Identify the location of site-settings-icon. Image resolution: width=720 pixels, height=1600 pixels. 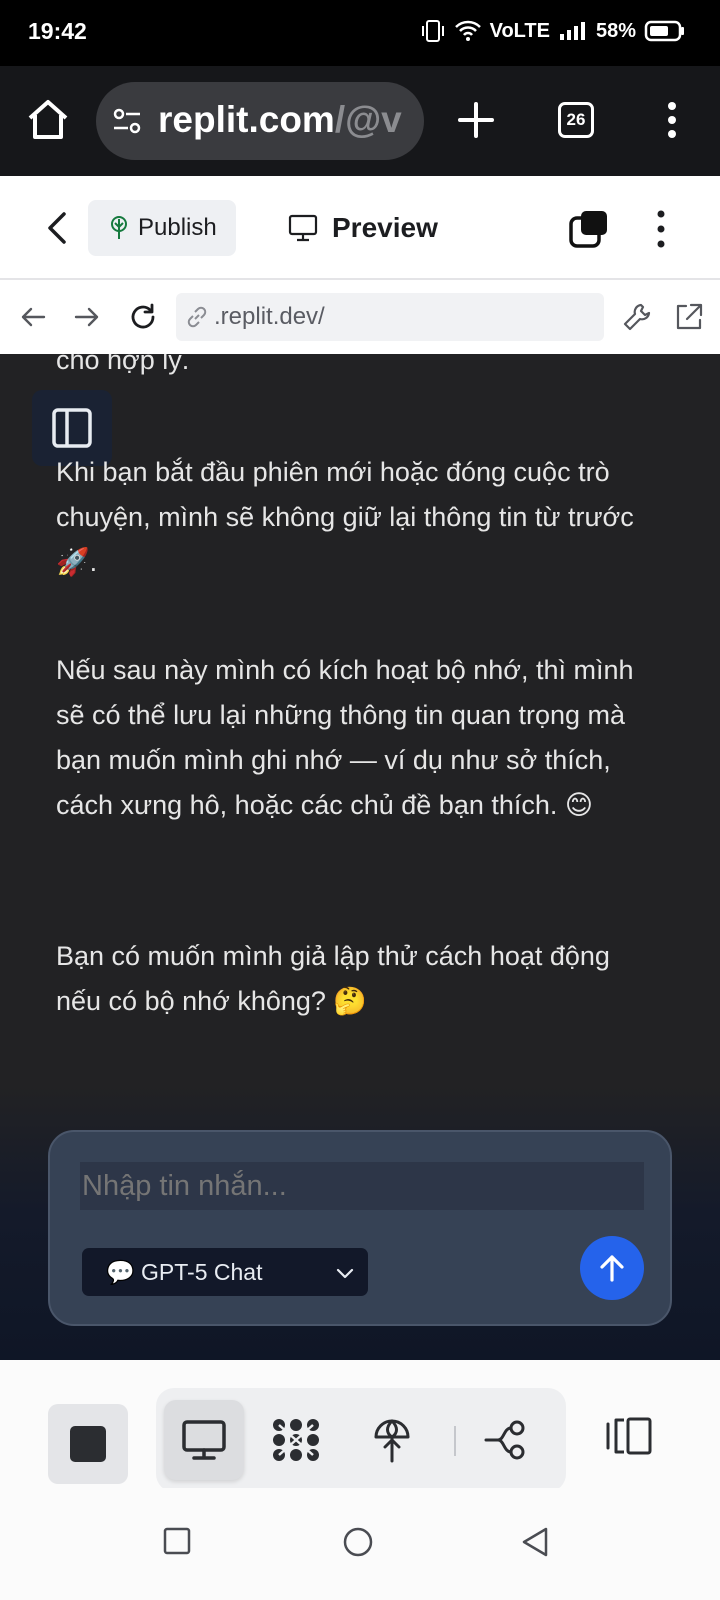
(127, 121).